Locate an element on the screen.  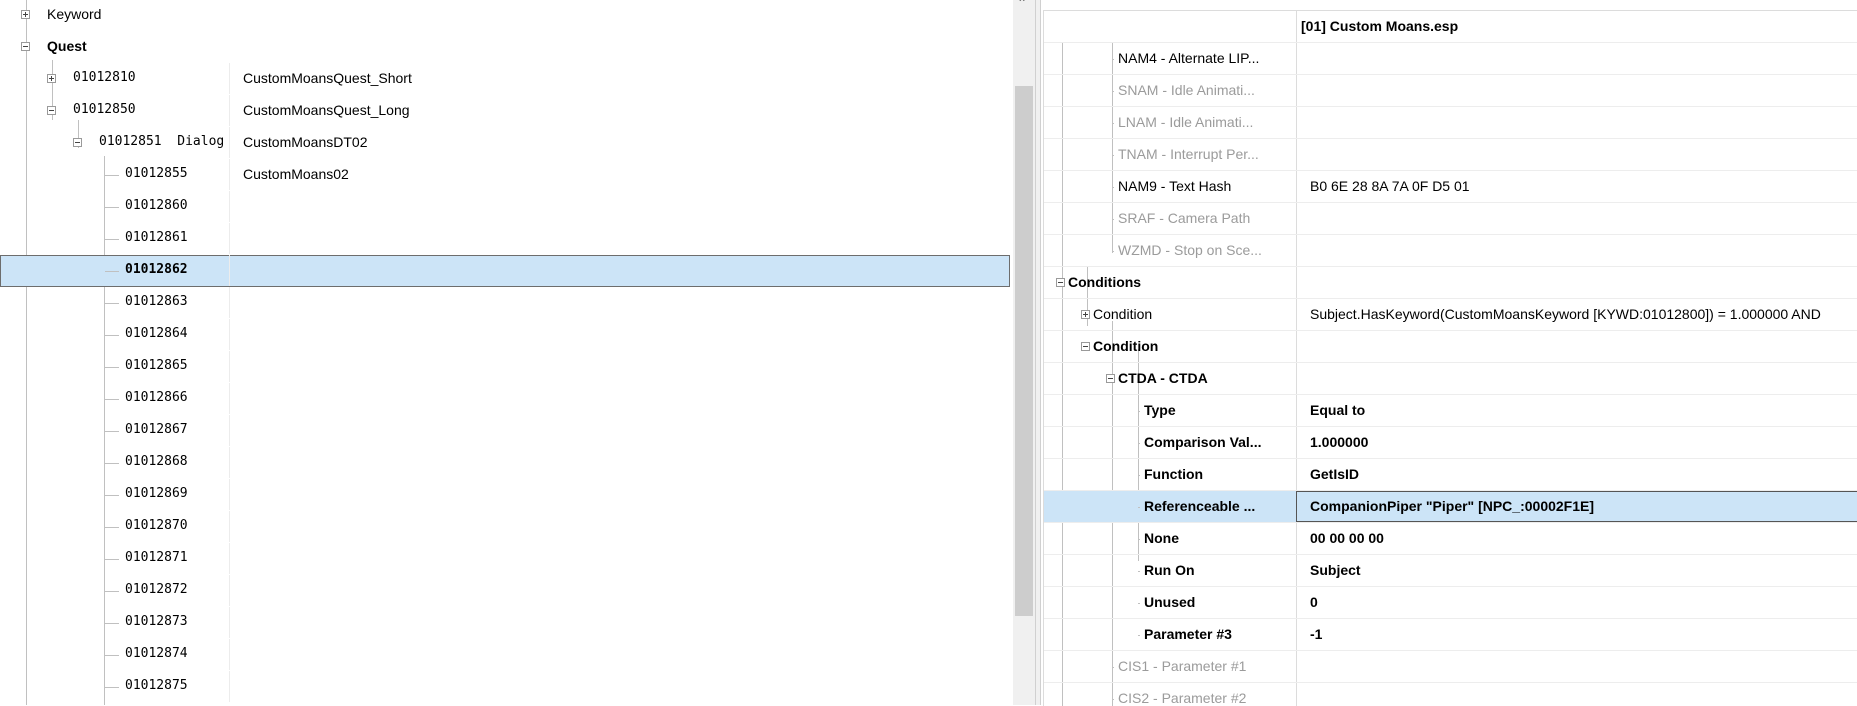
tree-row-keyword: Keyword is located at coordinates (505, 15).